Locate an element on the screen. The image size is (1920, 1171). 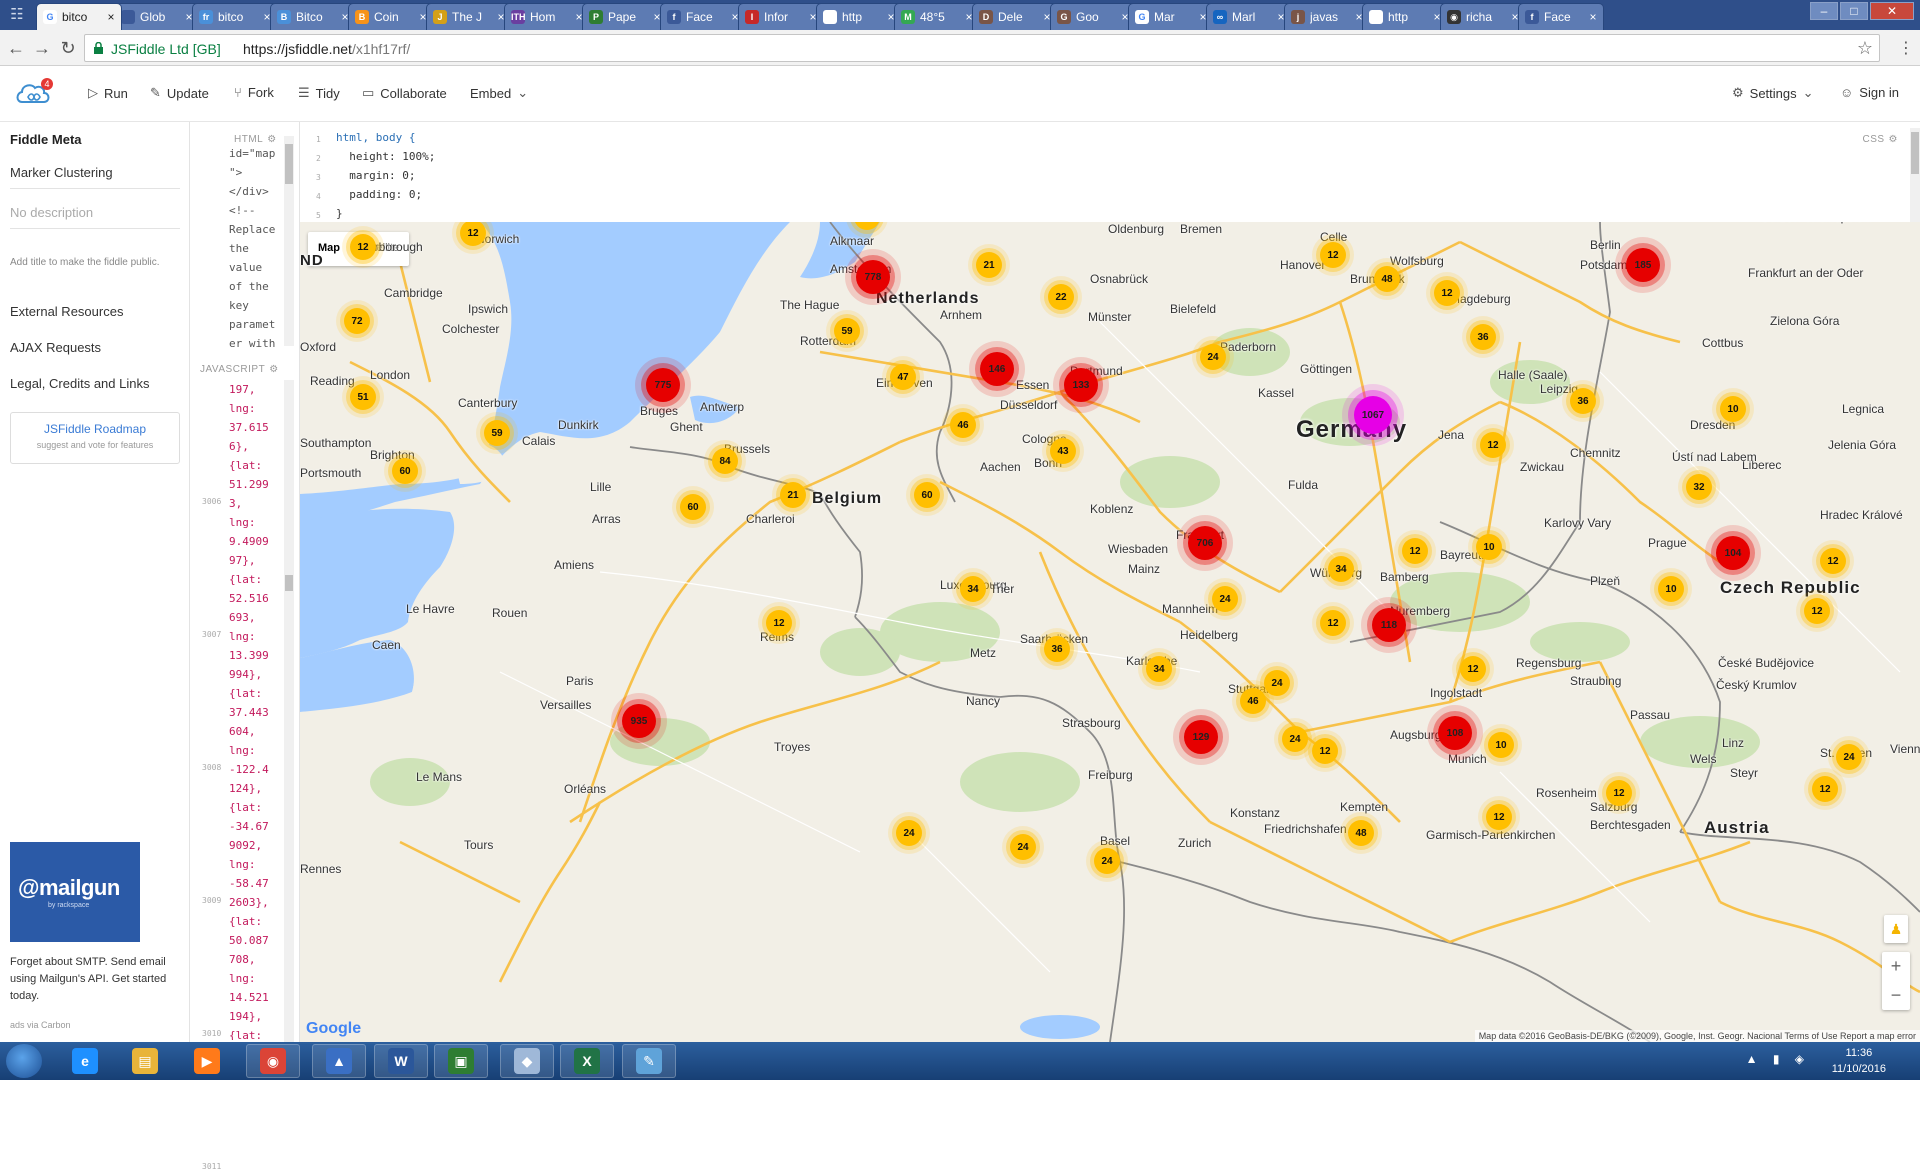
marker-cluster: 51 is located at coordinates (363, 397).